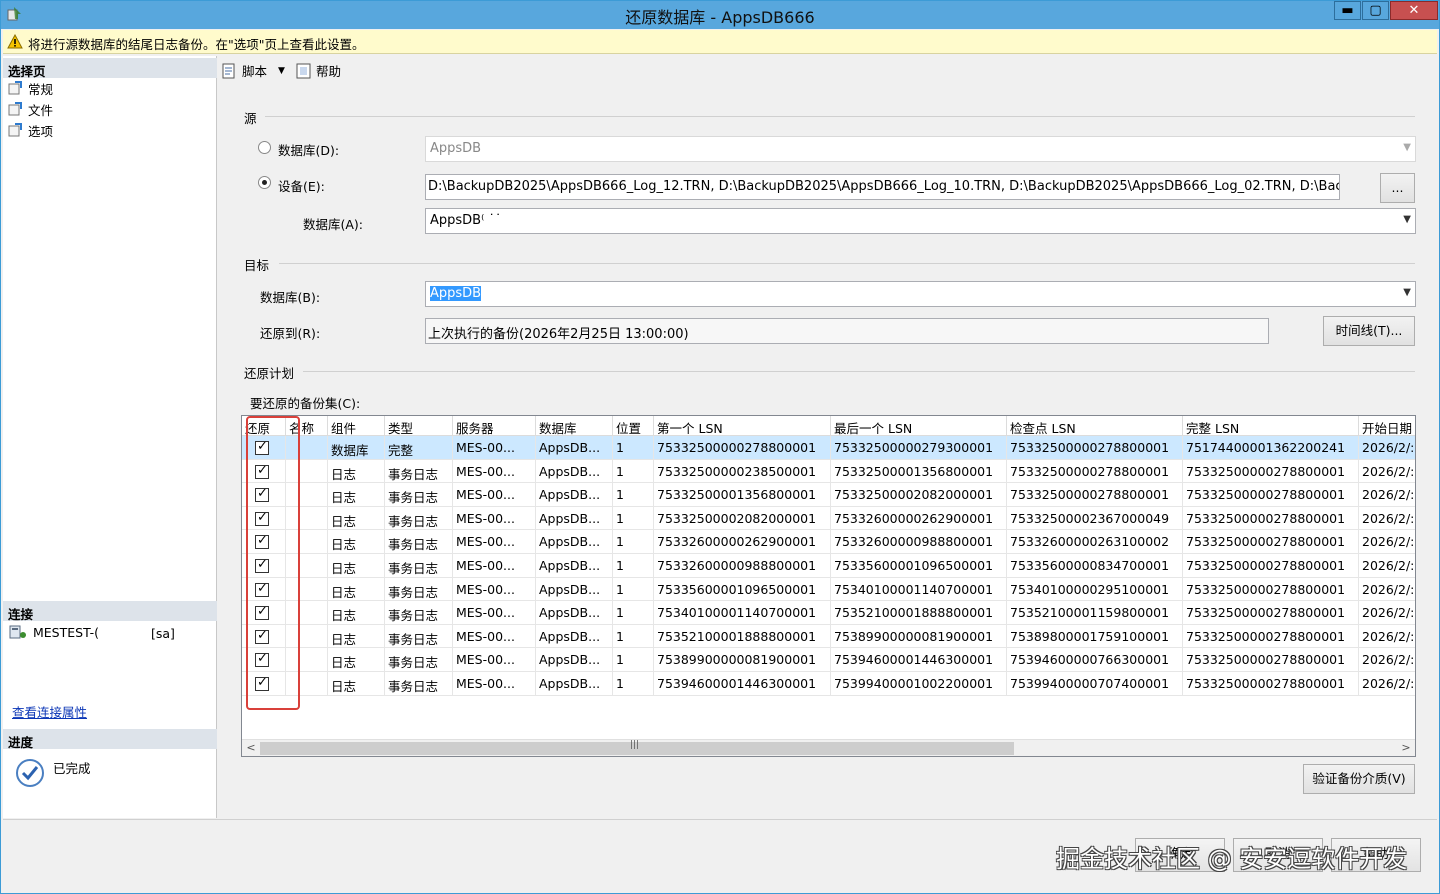 The width and height of the screenshot is (1440, 894). What do you see at coordinates (309, 150) in the screenshot?
I see `database-radio-label: 数据库(D):` at bounding box center [309, 150].